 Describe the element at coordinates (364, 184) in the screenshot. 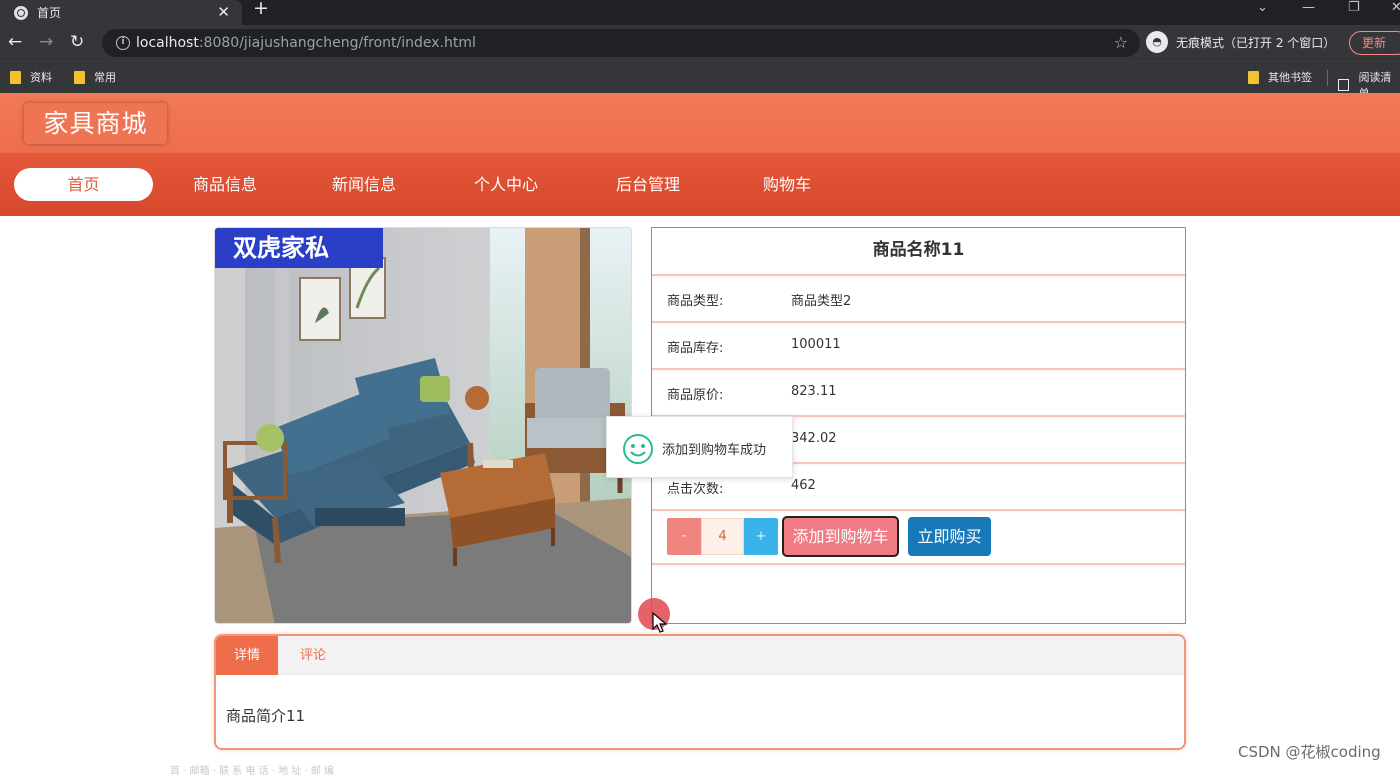

I see `nav-news: 新闻信息` at that location.